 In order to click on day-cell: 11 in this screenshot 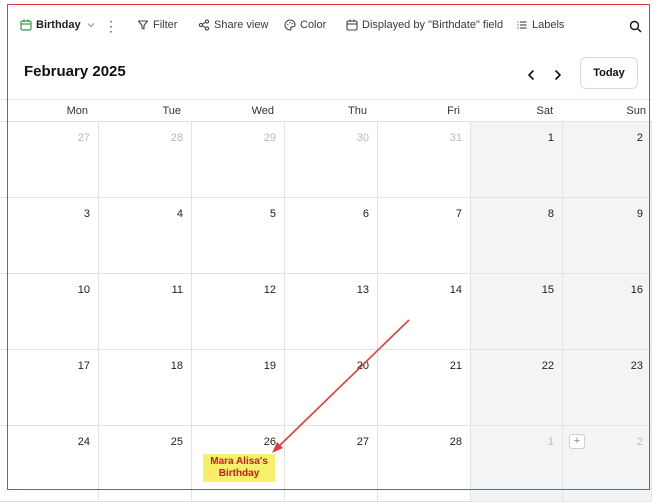, I will do `click(145, 312)`.